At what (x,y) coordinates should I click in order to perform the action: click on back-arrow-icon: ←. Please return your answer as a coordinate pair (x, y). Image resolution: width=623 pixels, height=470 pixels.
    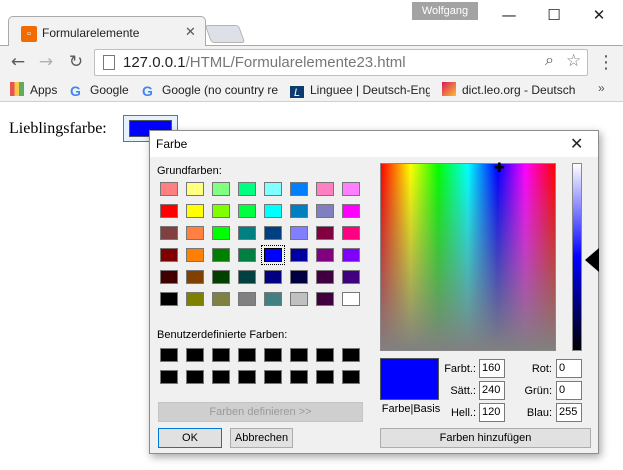
    Looking at the image, I should click on (18, 62).